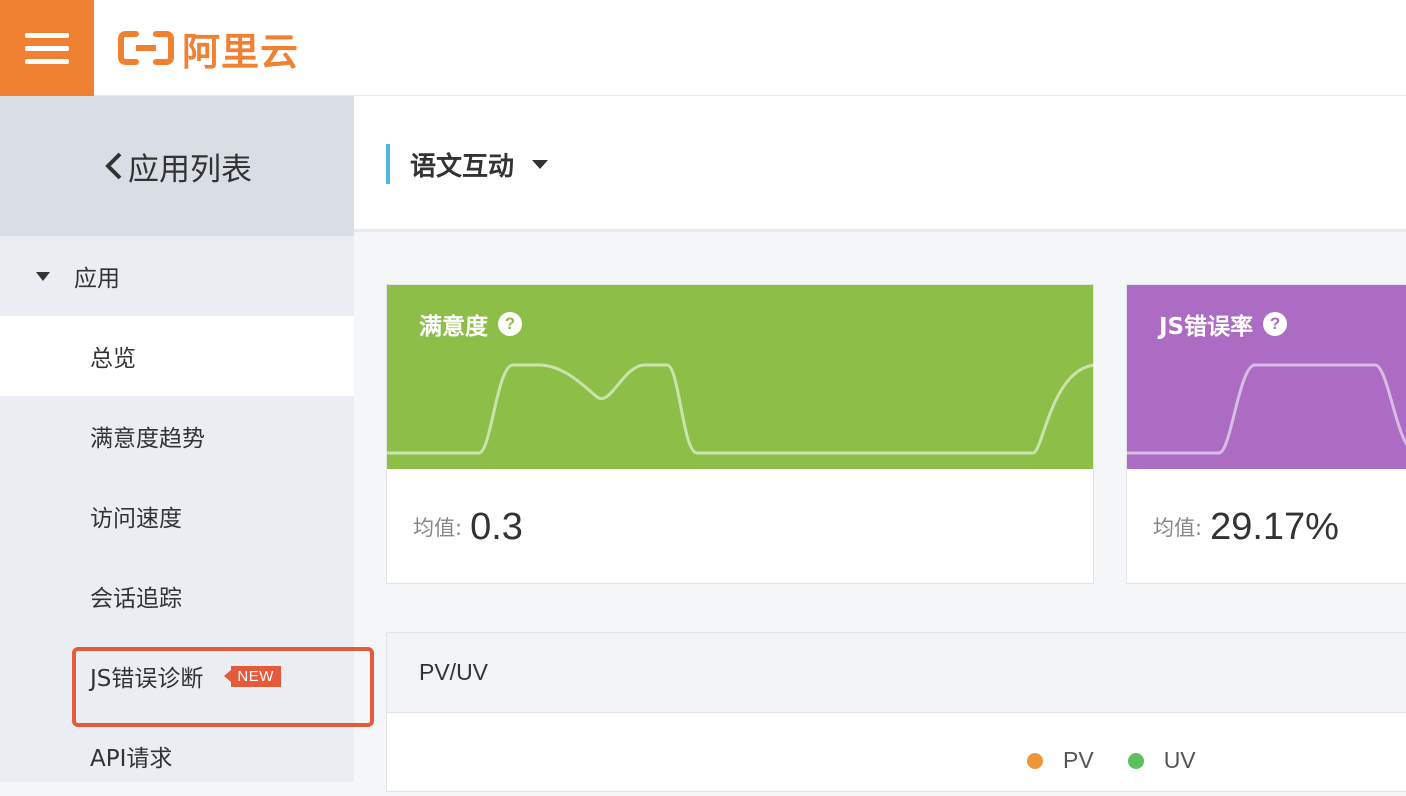 This screenshot has width=1406, height=796. I want to click on sidebar-item-label: JS错误诊断, so click(147, 679).